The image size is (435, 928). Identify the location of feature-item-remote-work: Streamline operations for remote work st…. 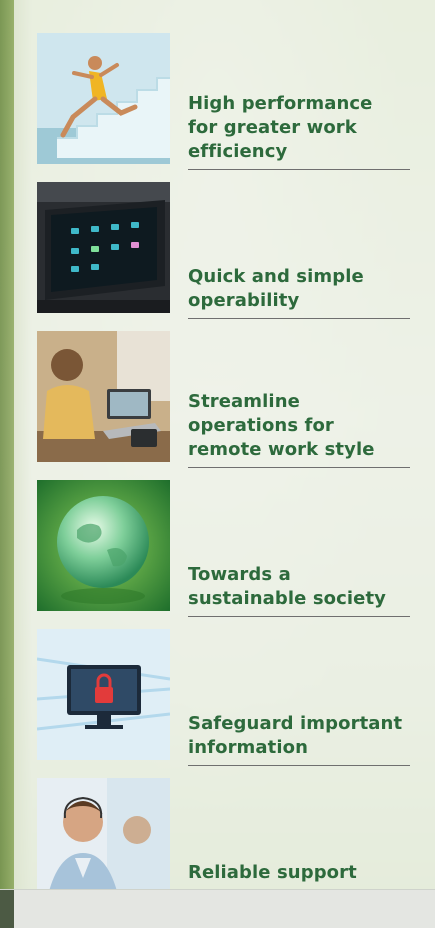
(223, 399).